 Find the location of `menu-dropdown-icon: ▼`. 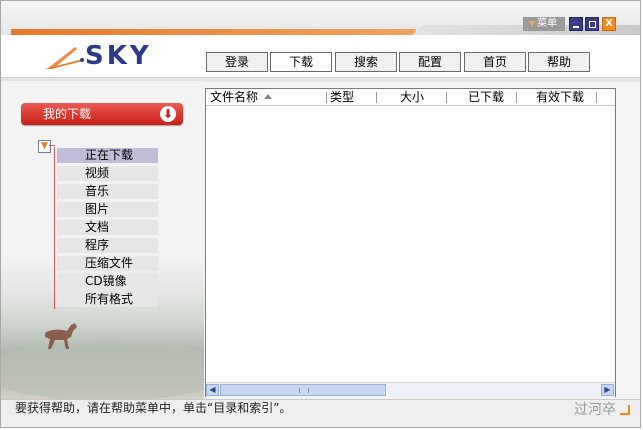

menu-dropdown-icon: ▼ is located at coordinates (532, 23).